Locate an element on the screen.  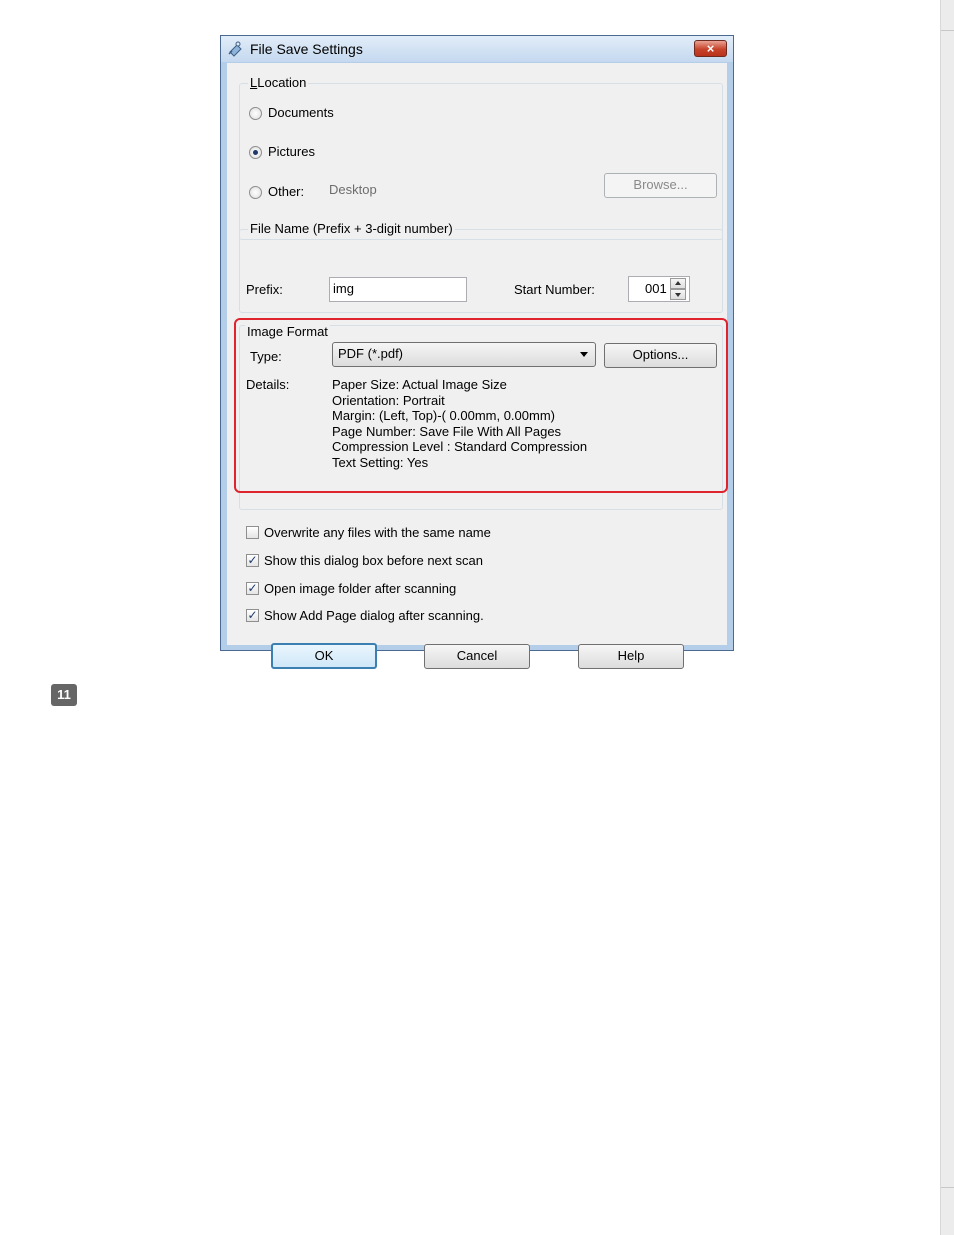
dialog-titlebar: File Save Settings × is located at coordinates (477, 49).